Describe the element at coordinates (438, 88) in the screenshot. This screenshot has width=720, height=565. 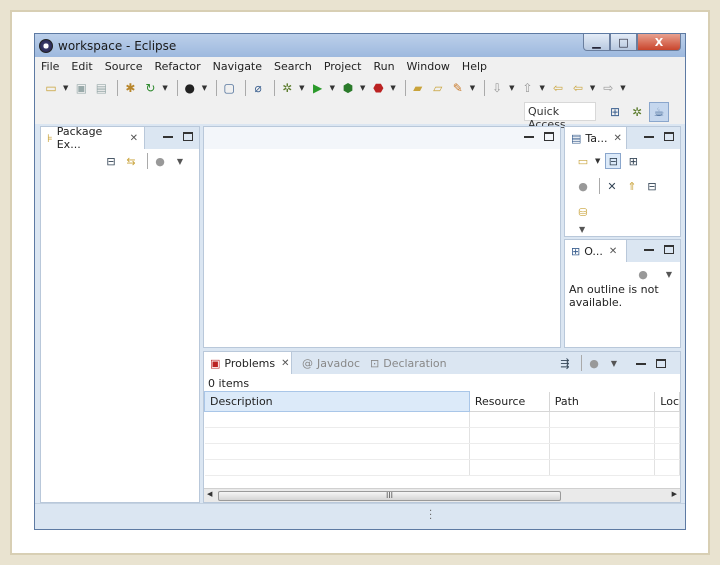
I see `open-folder-icon: ▱` at that location.